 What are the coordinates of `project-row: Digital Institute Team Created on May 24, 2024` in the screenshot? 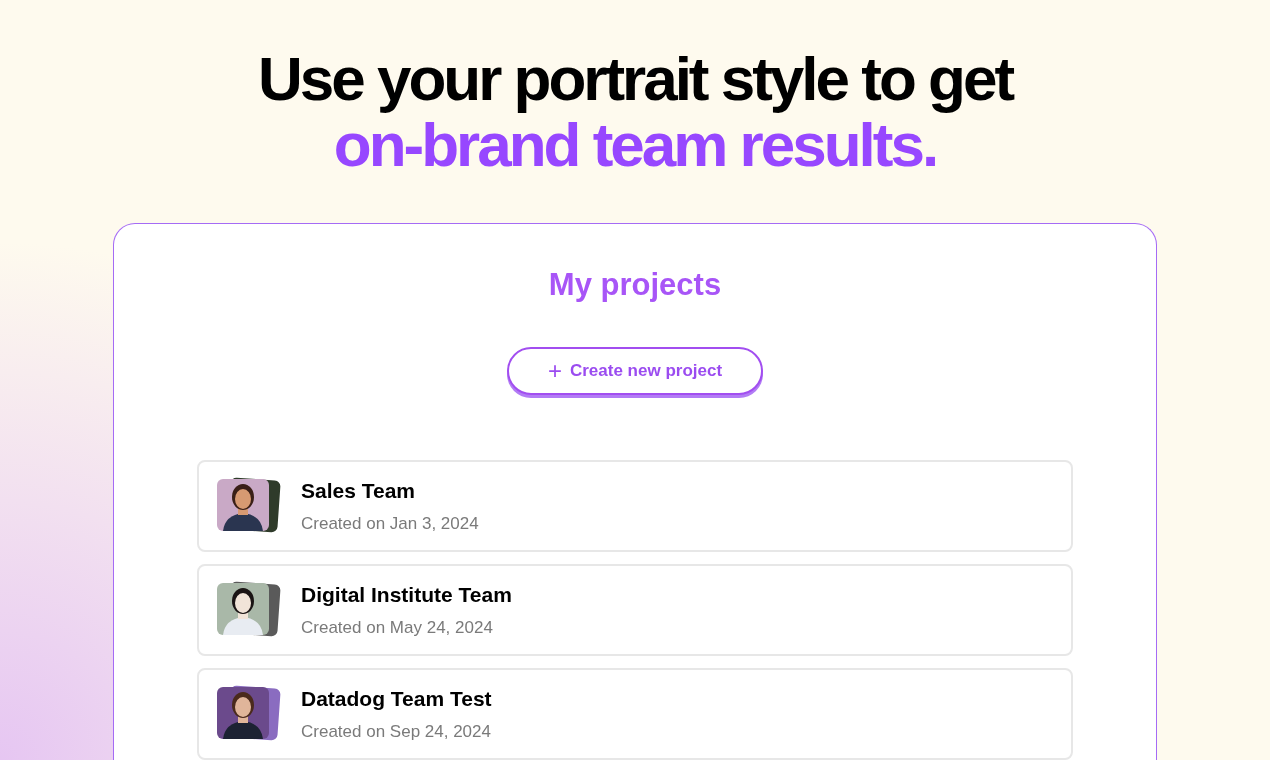 It's located at (635, 609).